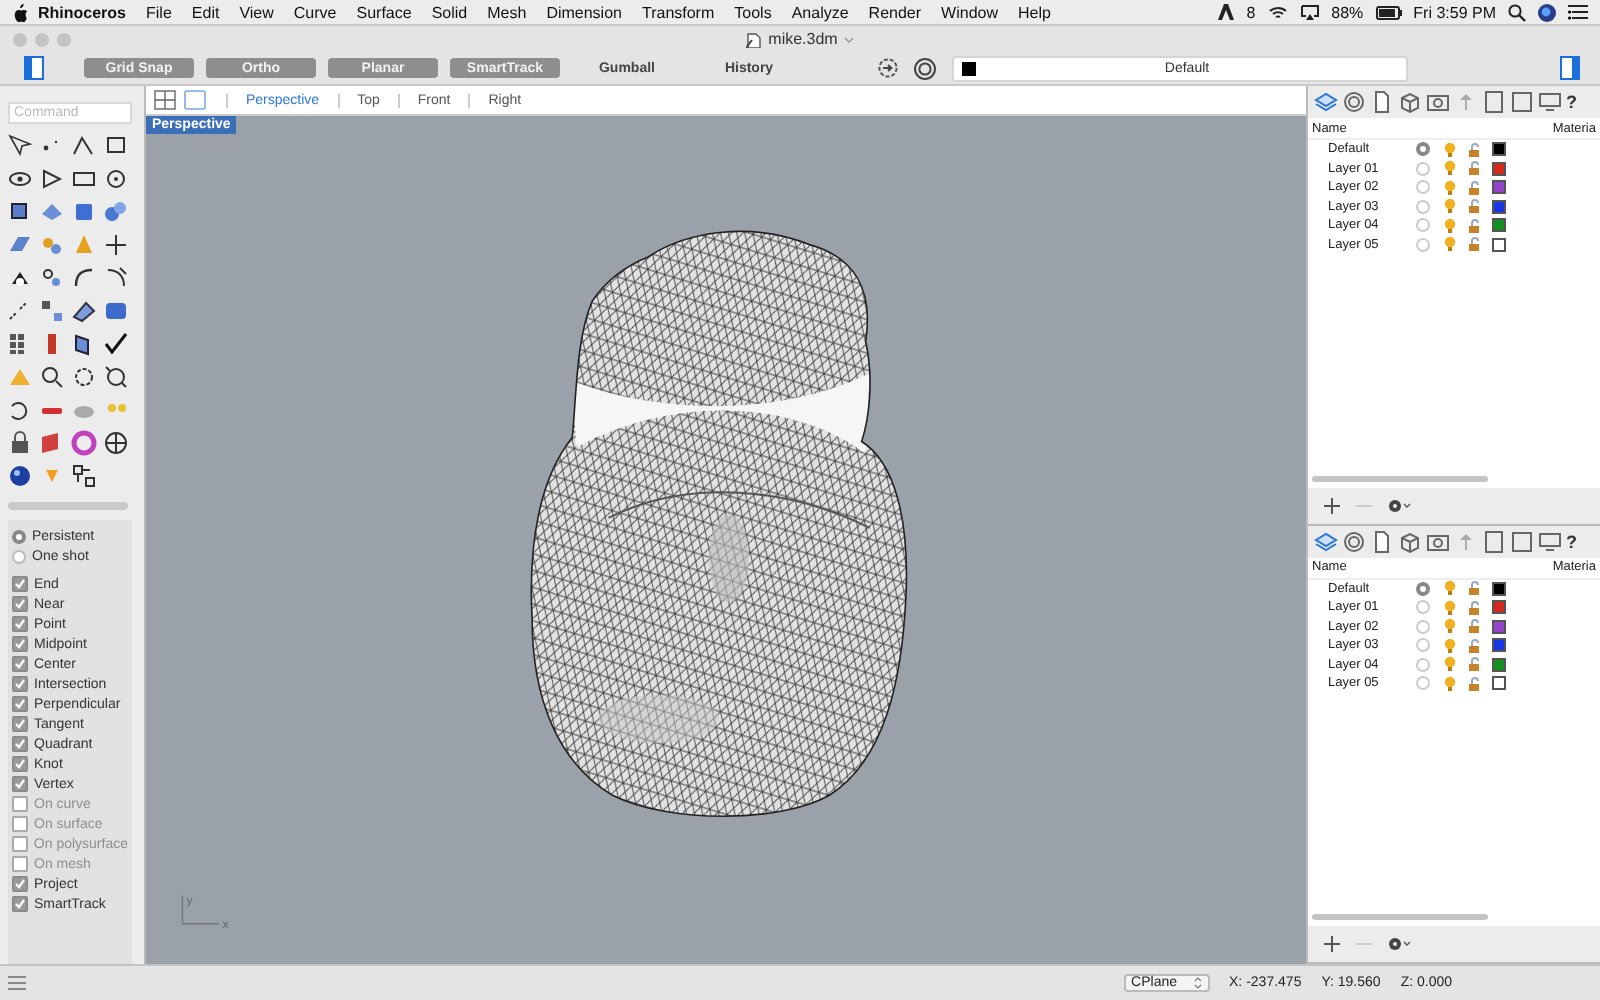 This screenshot has height=1000, width=1600. Describe the element at coordinates (753, 12) in the screenshot. I see `menu-item: Tools` at that location.